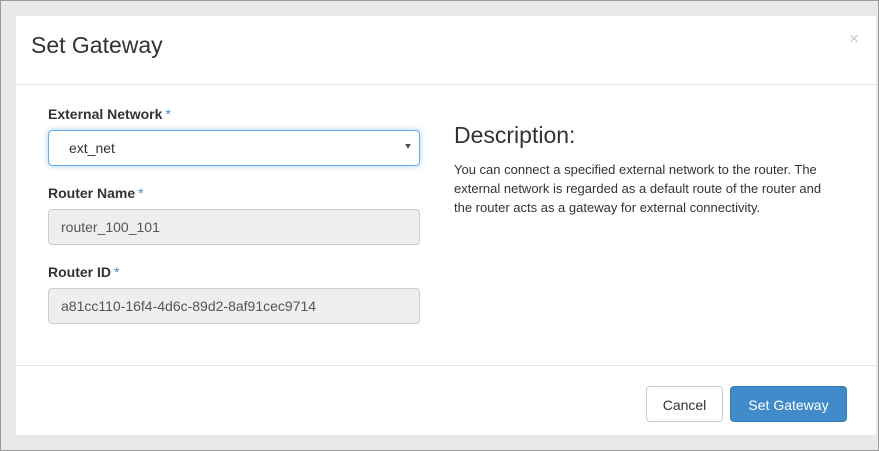 The image size is (879, 451). Describe the element at coordinates (234, 116) in the screenshot. I see `external-network-label: External Network *` at that location.